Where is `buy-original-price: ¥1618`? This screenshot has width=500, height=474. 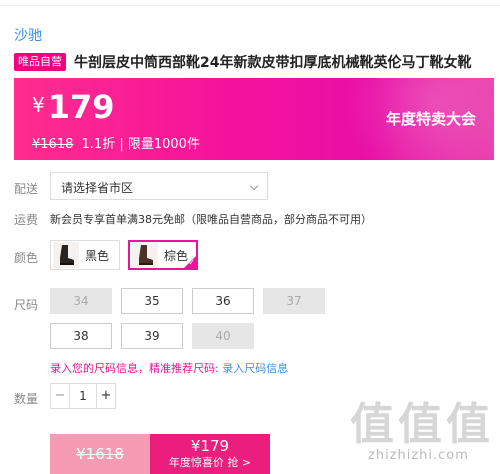
buy-original-price: ¥1618 is located at coordinates (100, 454).